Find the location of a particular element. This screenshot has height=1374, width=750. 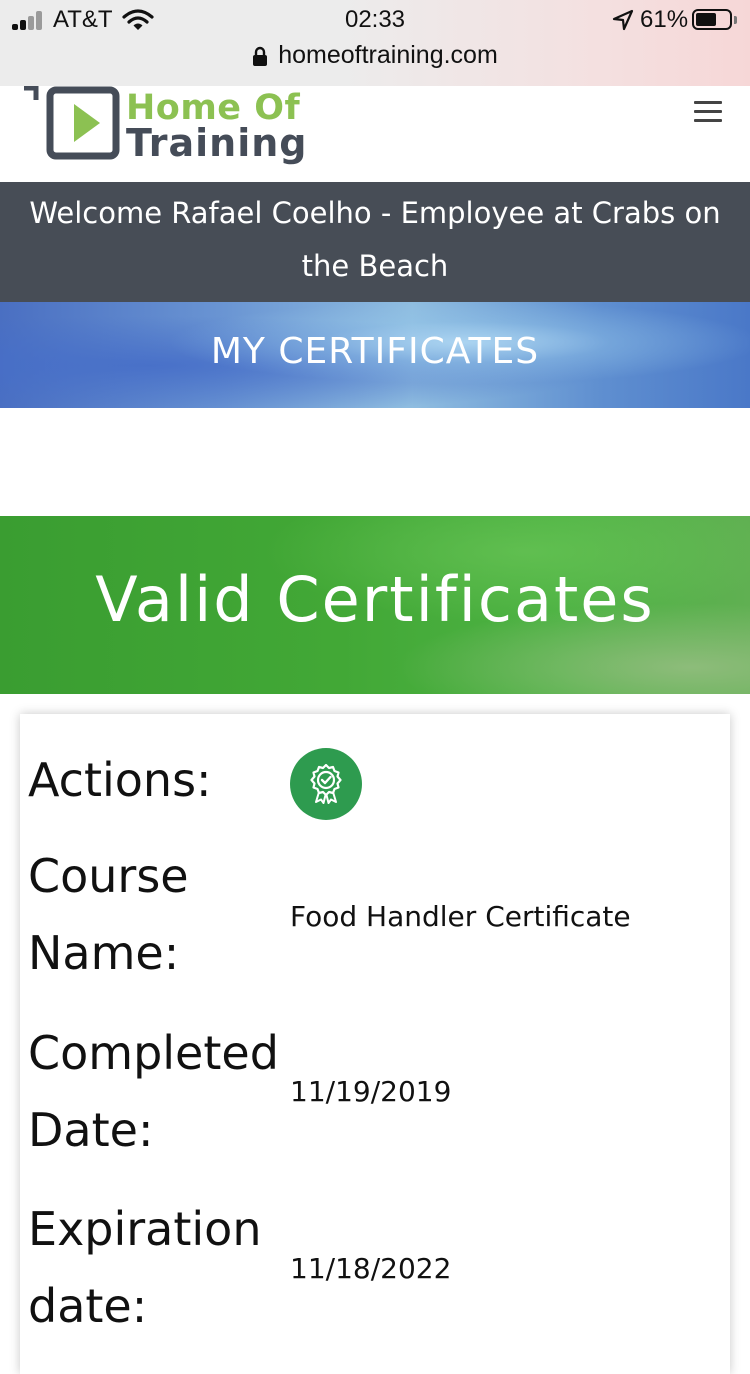

battery-icon is located at coordinates (712, 19).